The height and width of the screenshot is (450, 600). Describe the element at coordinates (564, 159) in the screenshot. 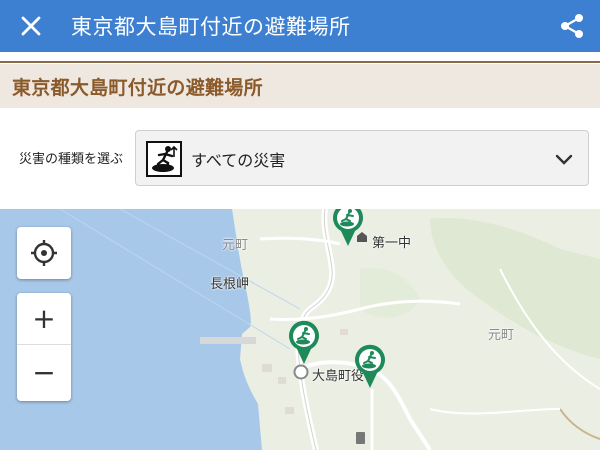

I see `chevron-down-icon` at that location.